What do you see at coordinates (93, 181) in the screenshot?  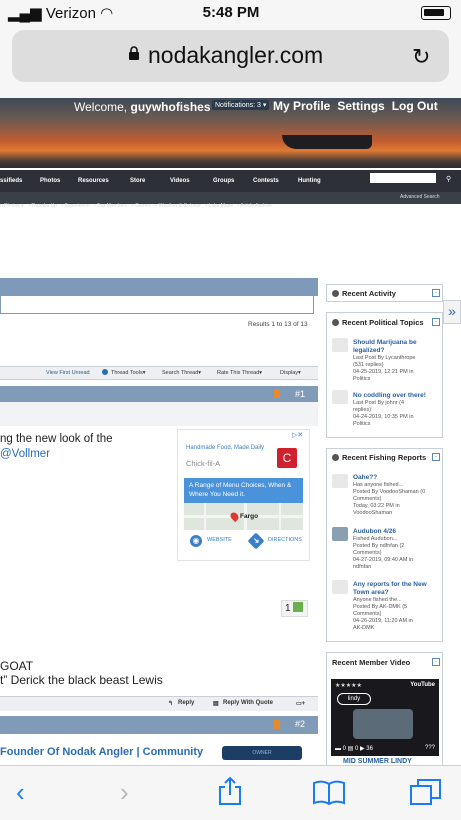 I see `nav-resources: Resources` at bounding box center [93, 181].